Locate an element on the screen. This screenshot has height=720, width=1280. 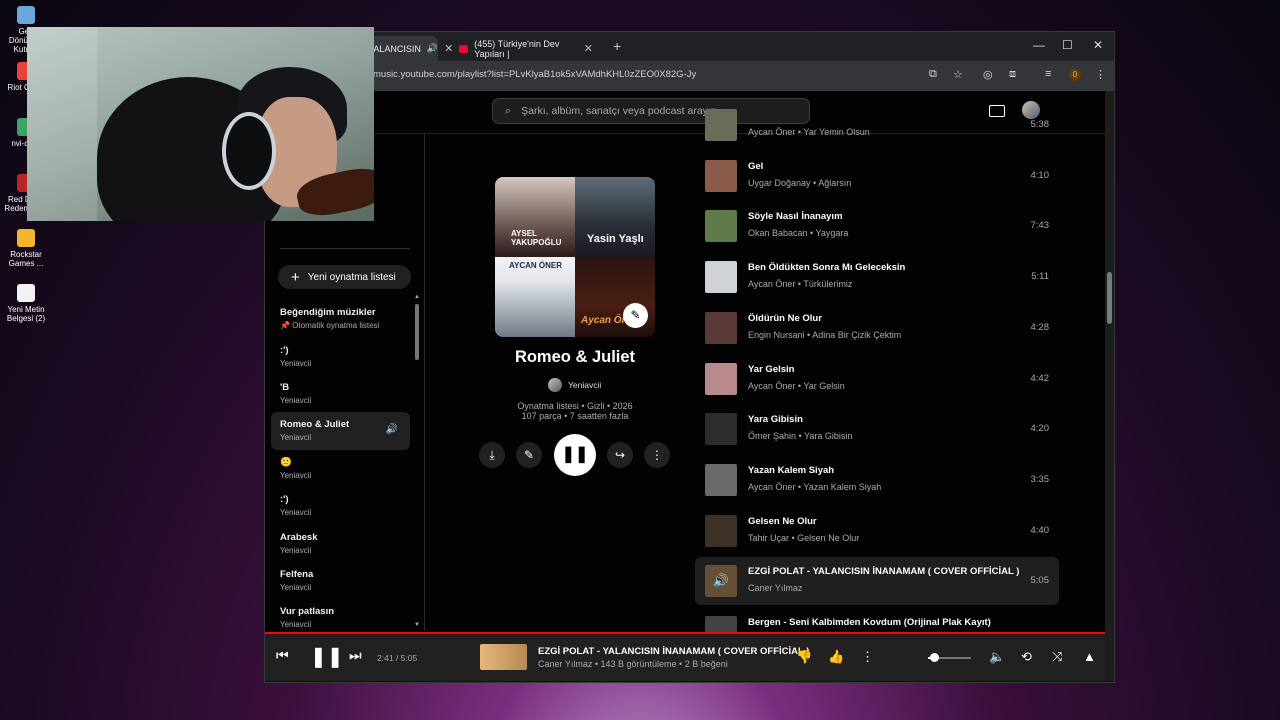
expand-player-icon: ▲ is located at coordinates (1089, 656).